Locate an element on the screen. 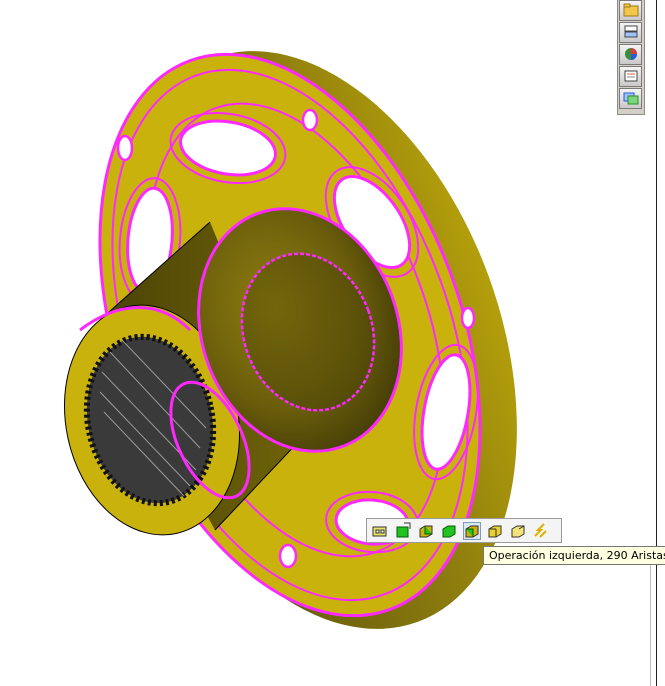 The height and width of the screenshot is (686, 665). select-box-yellow-icon is located at coordinates (495, 531).